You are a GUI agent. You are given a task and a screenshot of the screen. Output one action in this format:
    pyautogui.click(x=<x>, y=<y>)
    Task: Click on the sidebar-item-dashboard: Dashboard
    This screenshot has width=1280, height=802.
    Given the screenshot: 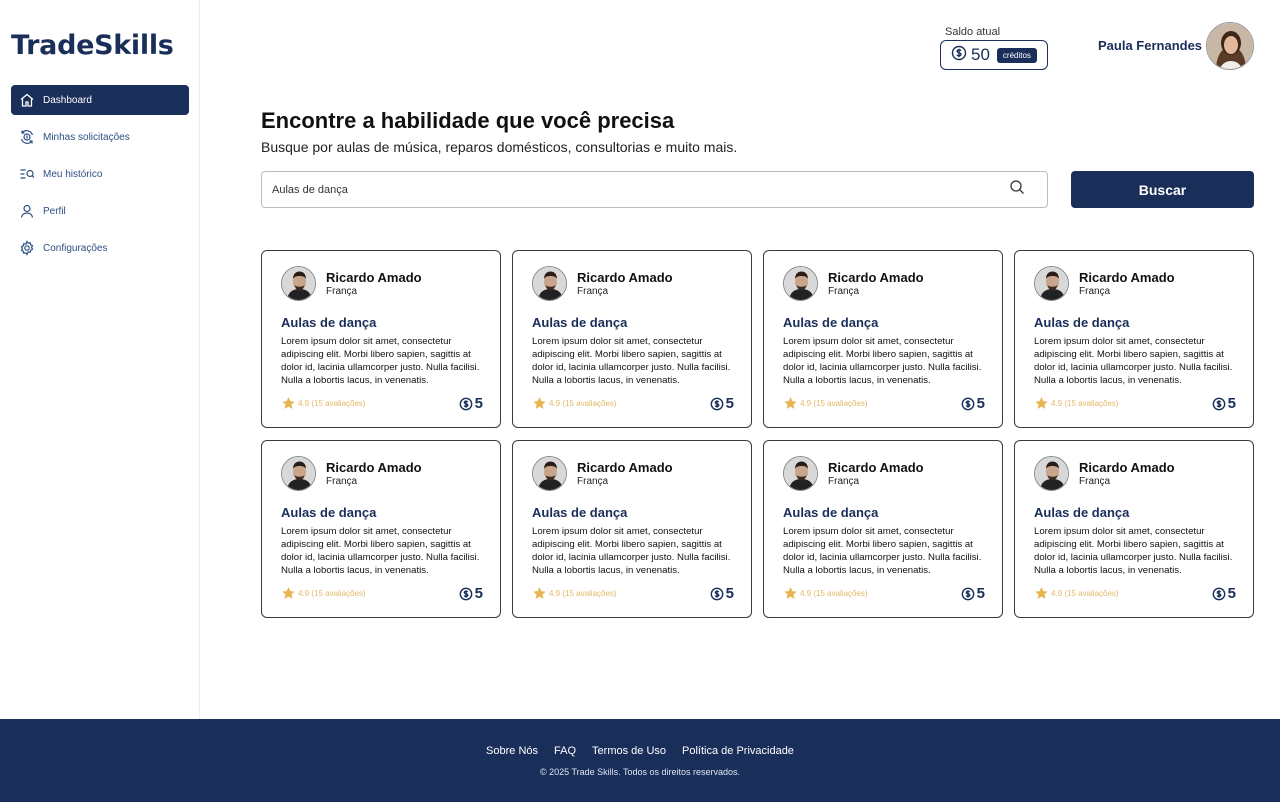 What is the action you would take?
    pyautogui.click(x=100, y=100)
    